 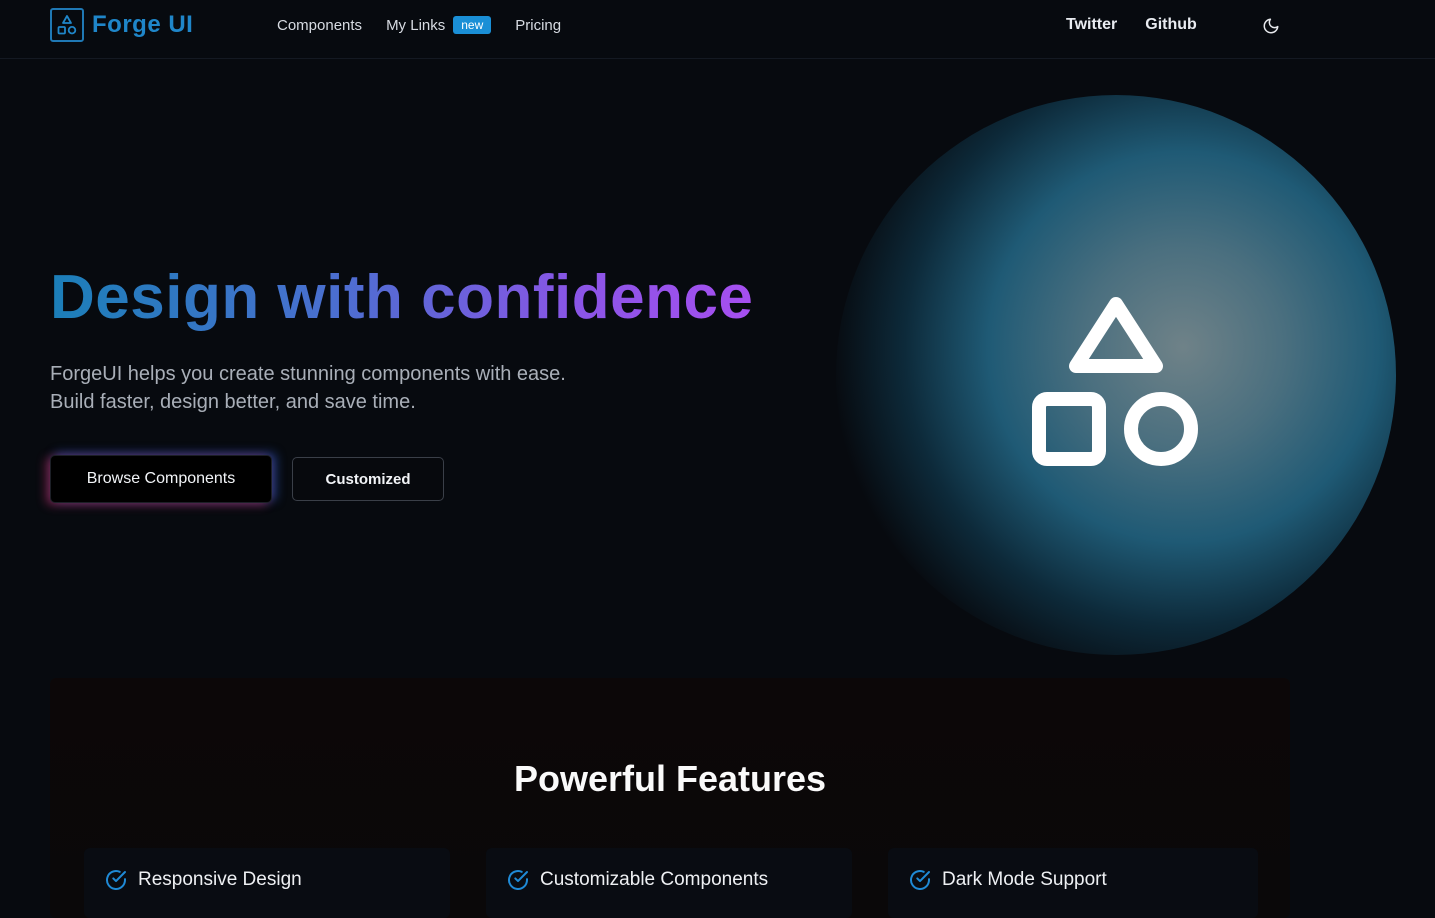 What do you see at coordinates (654, 879) in the screenshot?
I see `feature-label: Customizable Components` at bounding box center [654, 879].